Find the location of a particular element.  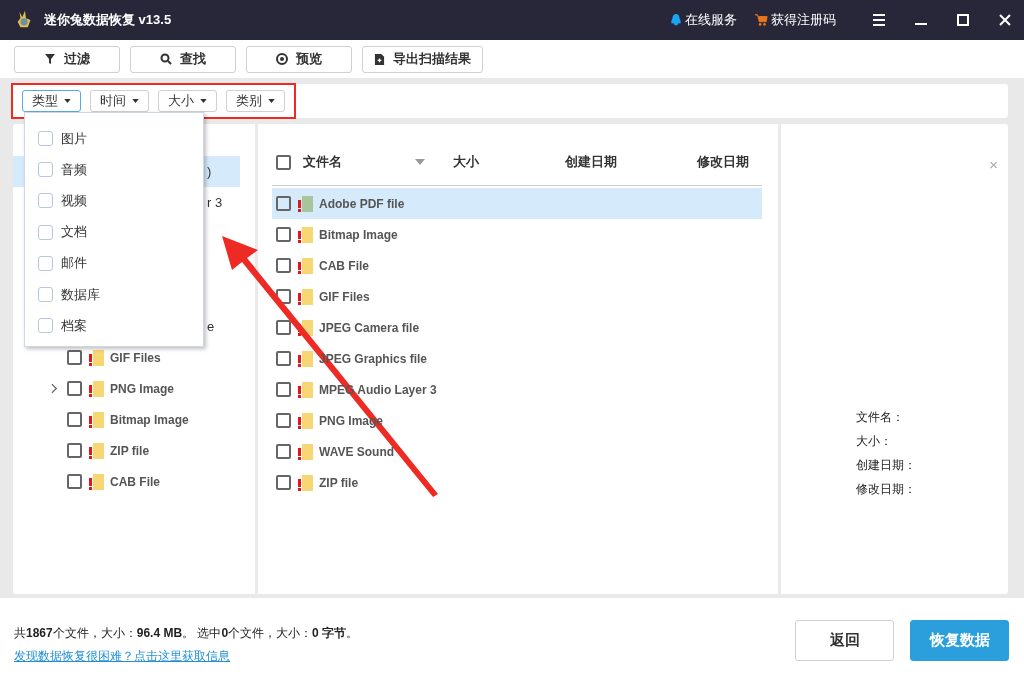

cart-icon is located at coordinates (761, 20).